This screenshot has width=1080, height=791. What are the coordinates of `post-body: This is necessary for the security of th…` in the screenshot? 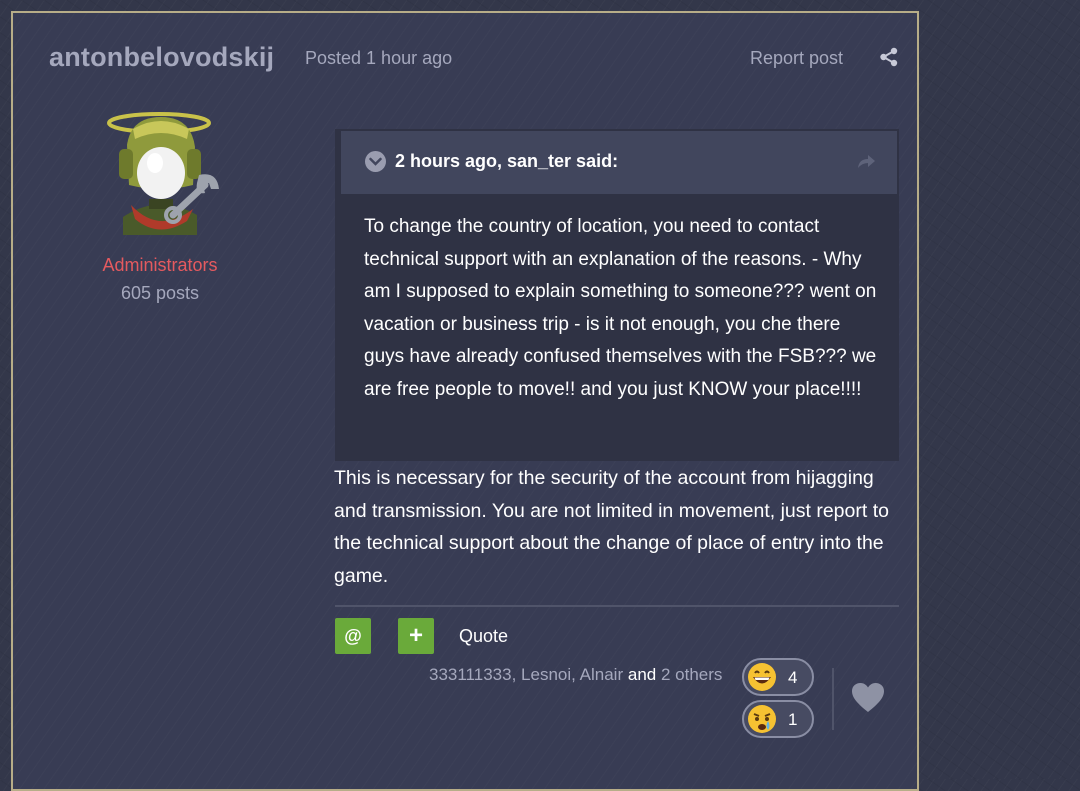 It's located at (611, 527).